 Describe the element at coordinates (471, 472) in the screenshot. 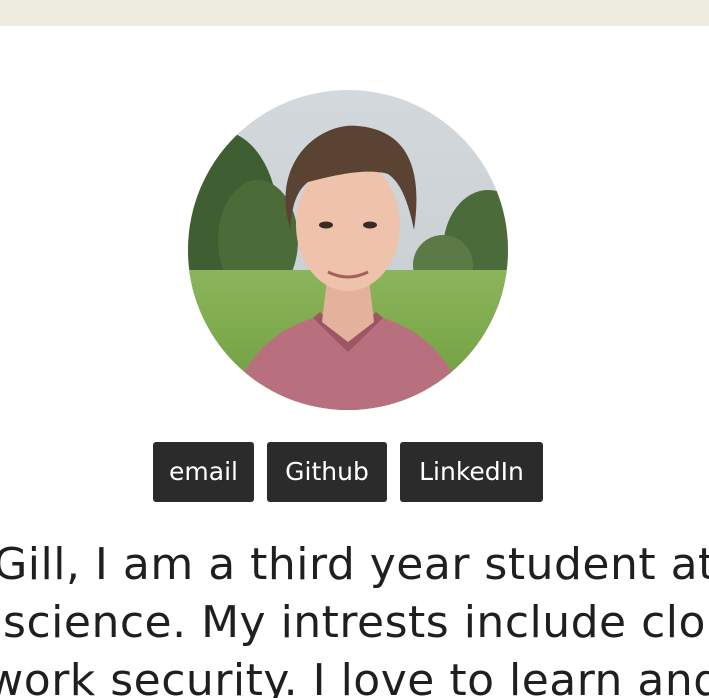

I see `linkedin-button: LinkedIn` at that location.